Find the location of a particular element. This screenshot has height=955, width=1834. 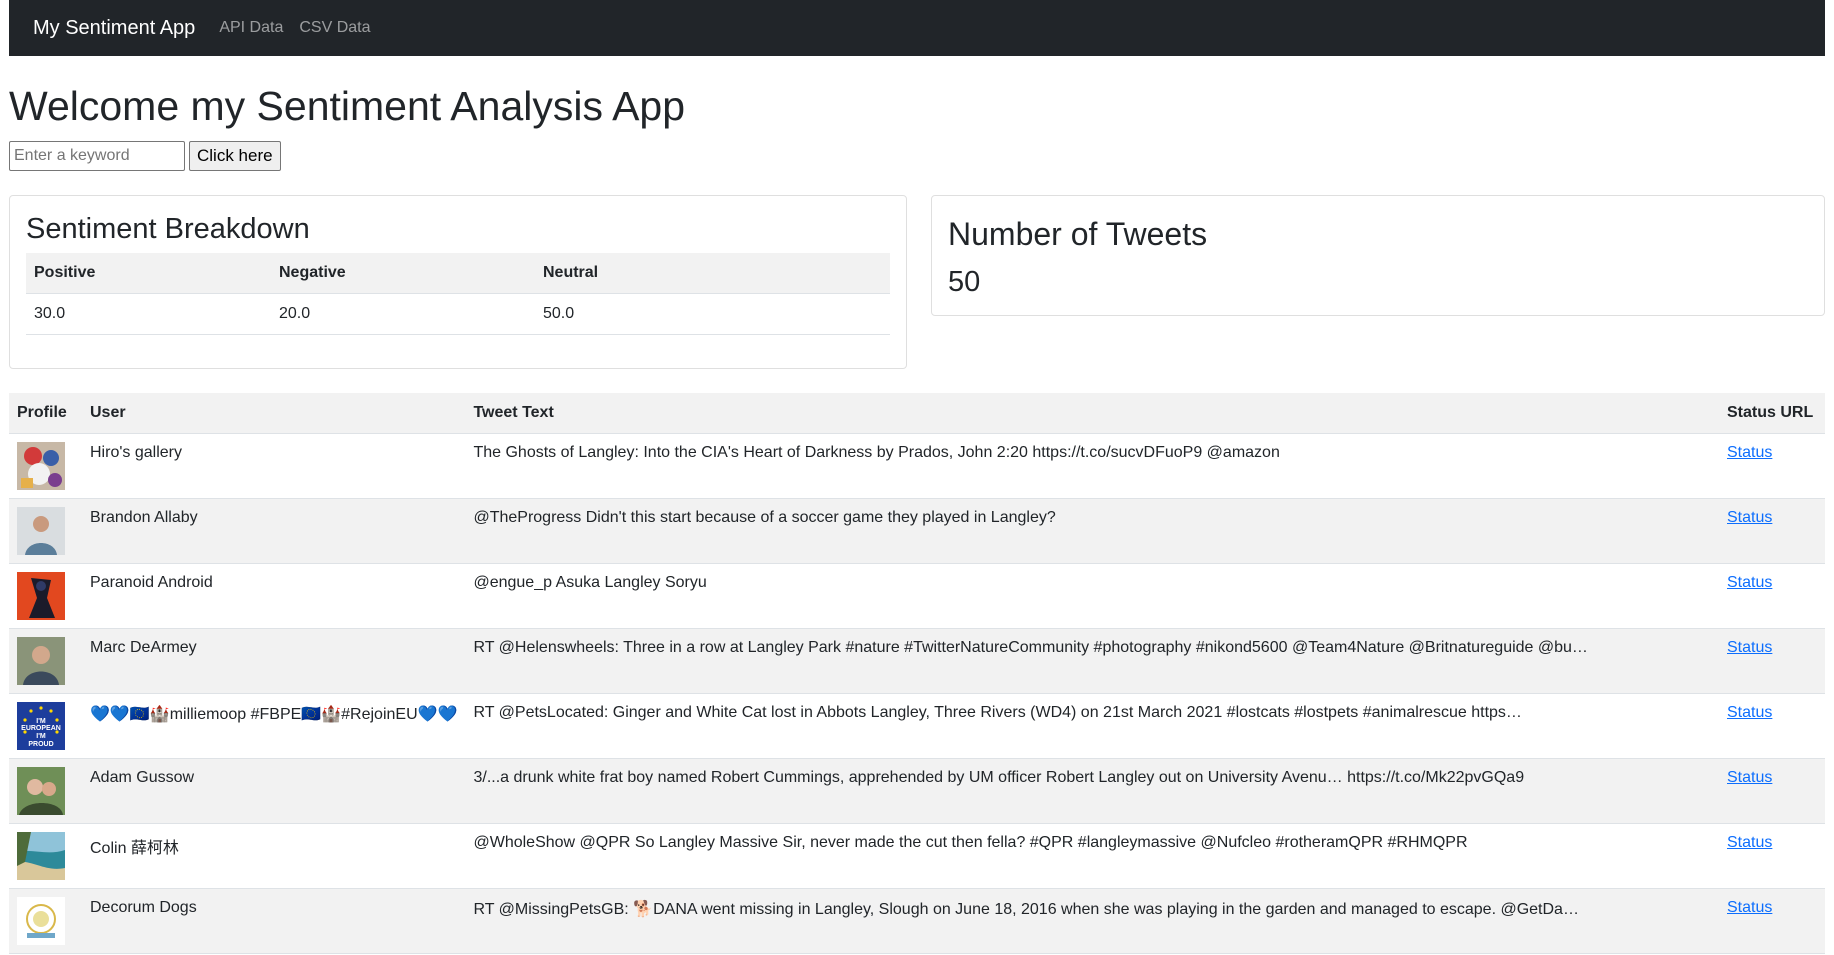

avatar-red-figure-icon is located at coordinates (41, 596).